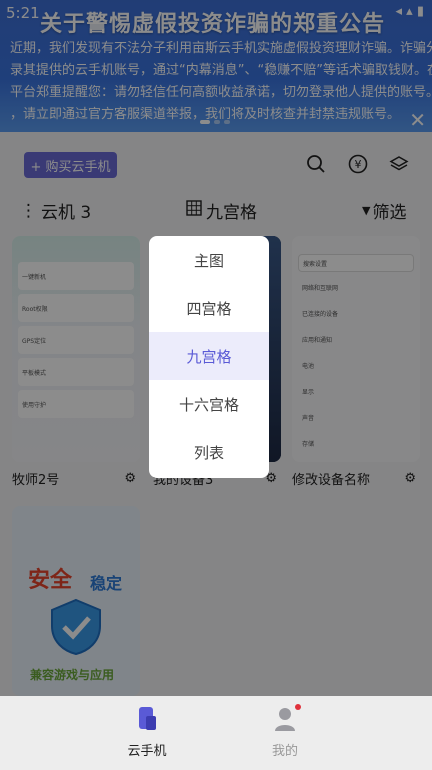  What do you see at coordinates (284, 751) in the screenshot?
I see `nav-label: 我的` at bounding box center [284, 751].